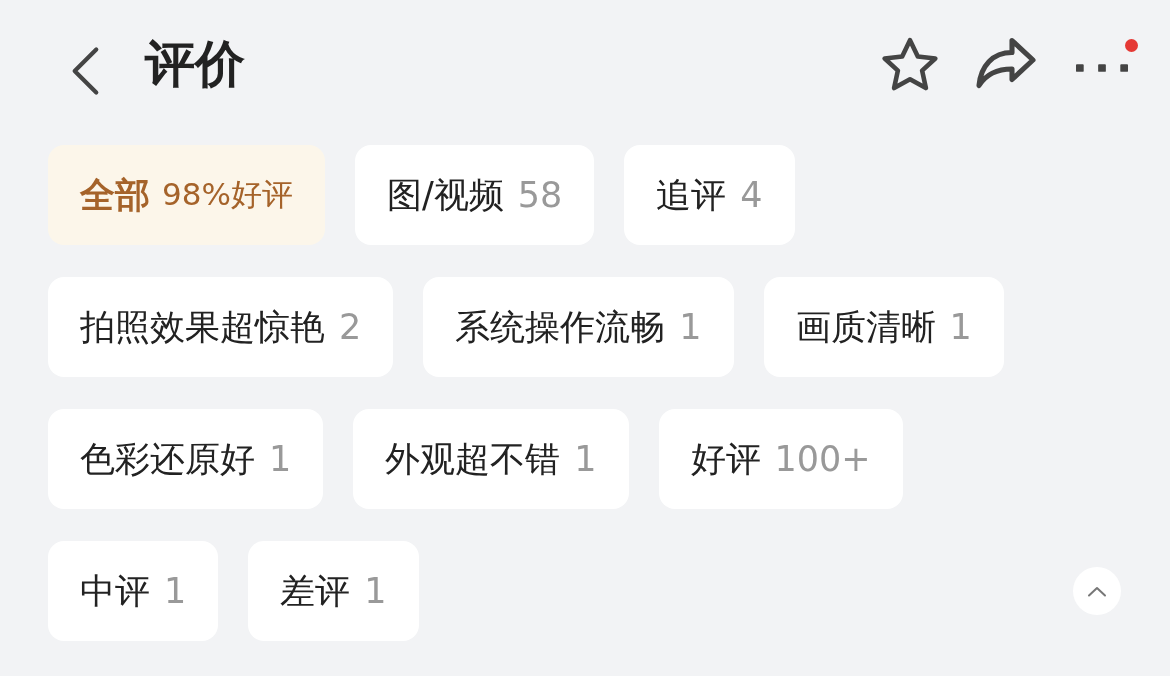 The image size is (1170, 676). Describe the element at coordinates (491, 459) in the screenshot. I see `filter-chip: 外观超不错 1` at that location.